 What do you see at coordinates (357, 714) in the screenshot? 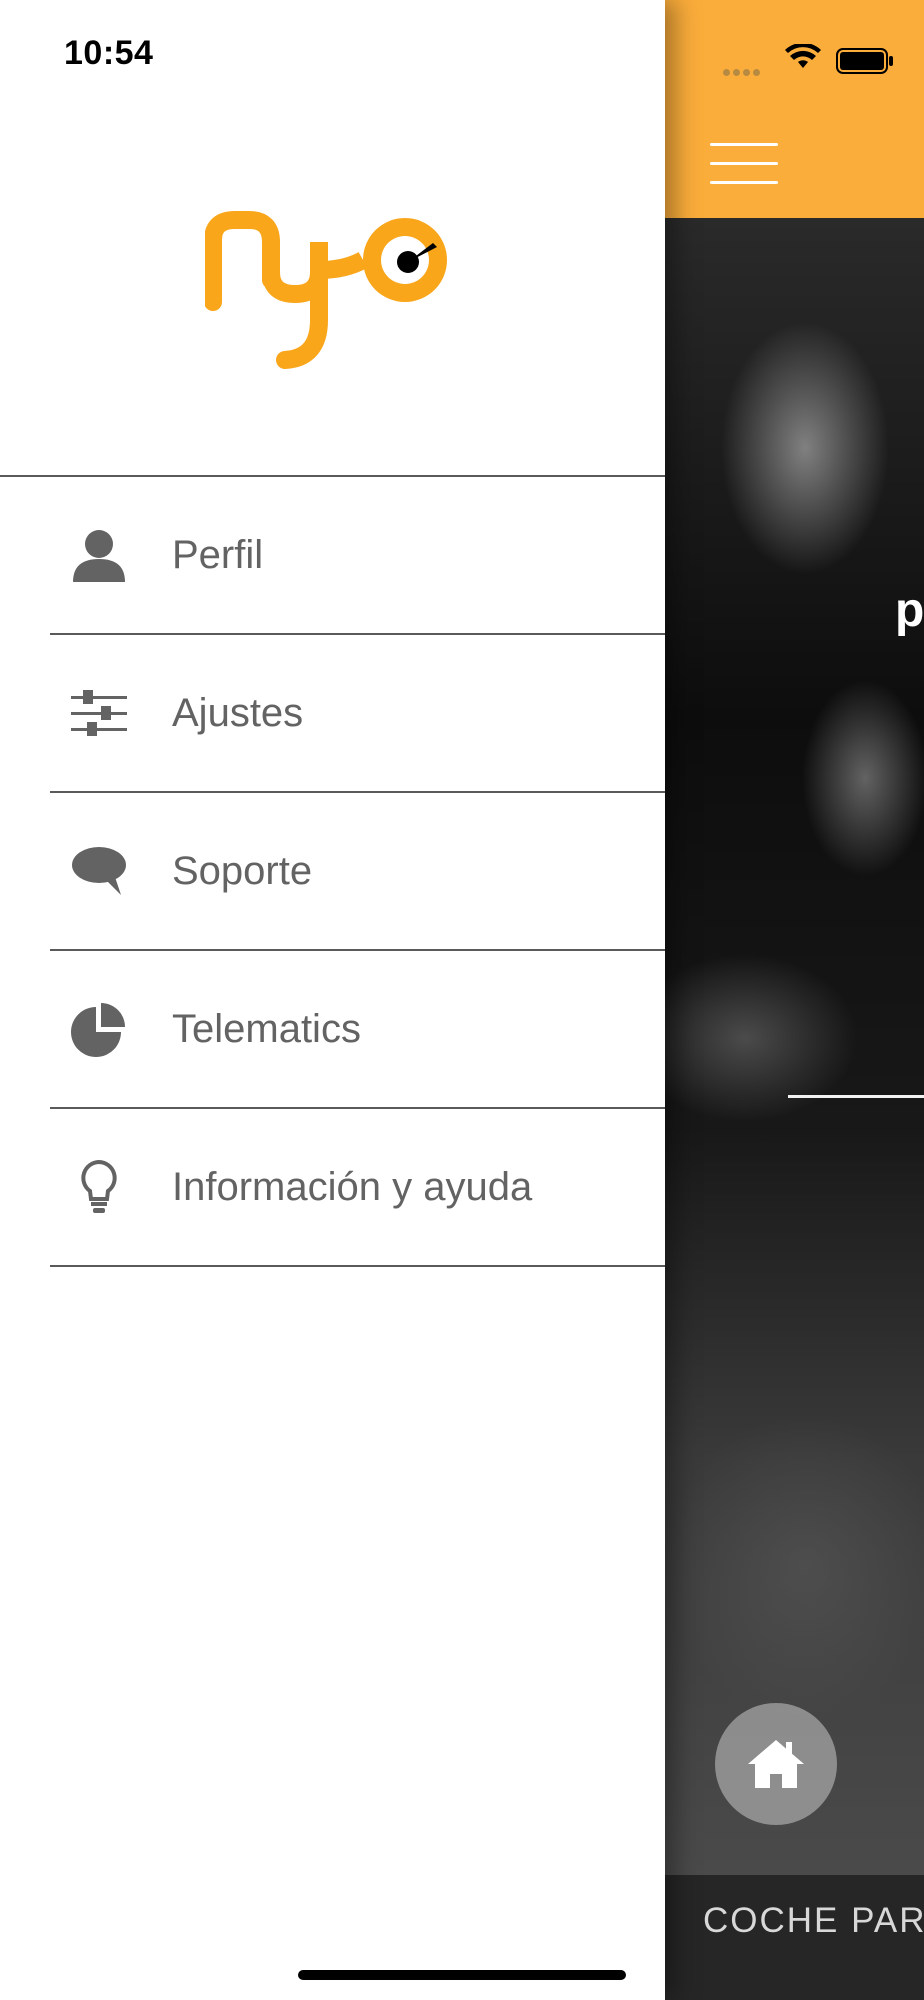
I see `menu-item-ajustes: Ajustes` at bounding box center [357, 714].